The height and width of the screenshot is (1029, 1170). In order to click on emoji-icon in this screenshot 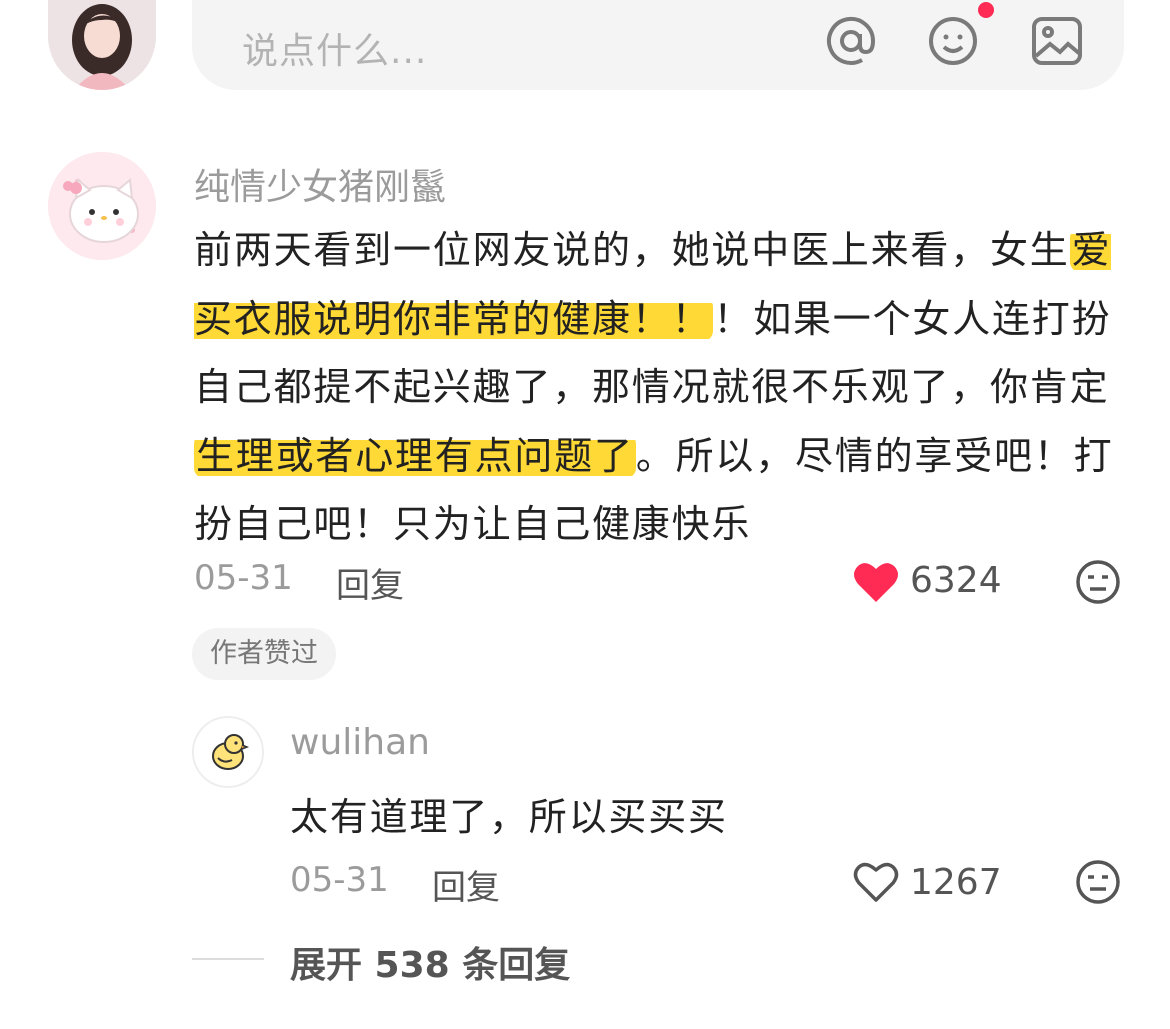, I will do `click(953, 41)`.